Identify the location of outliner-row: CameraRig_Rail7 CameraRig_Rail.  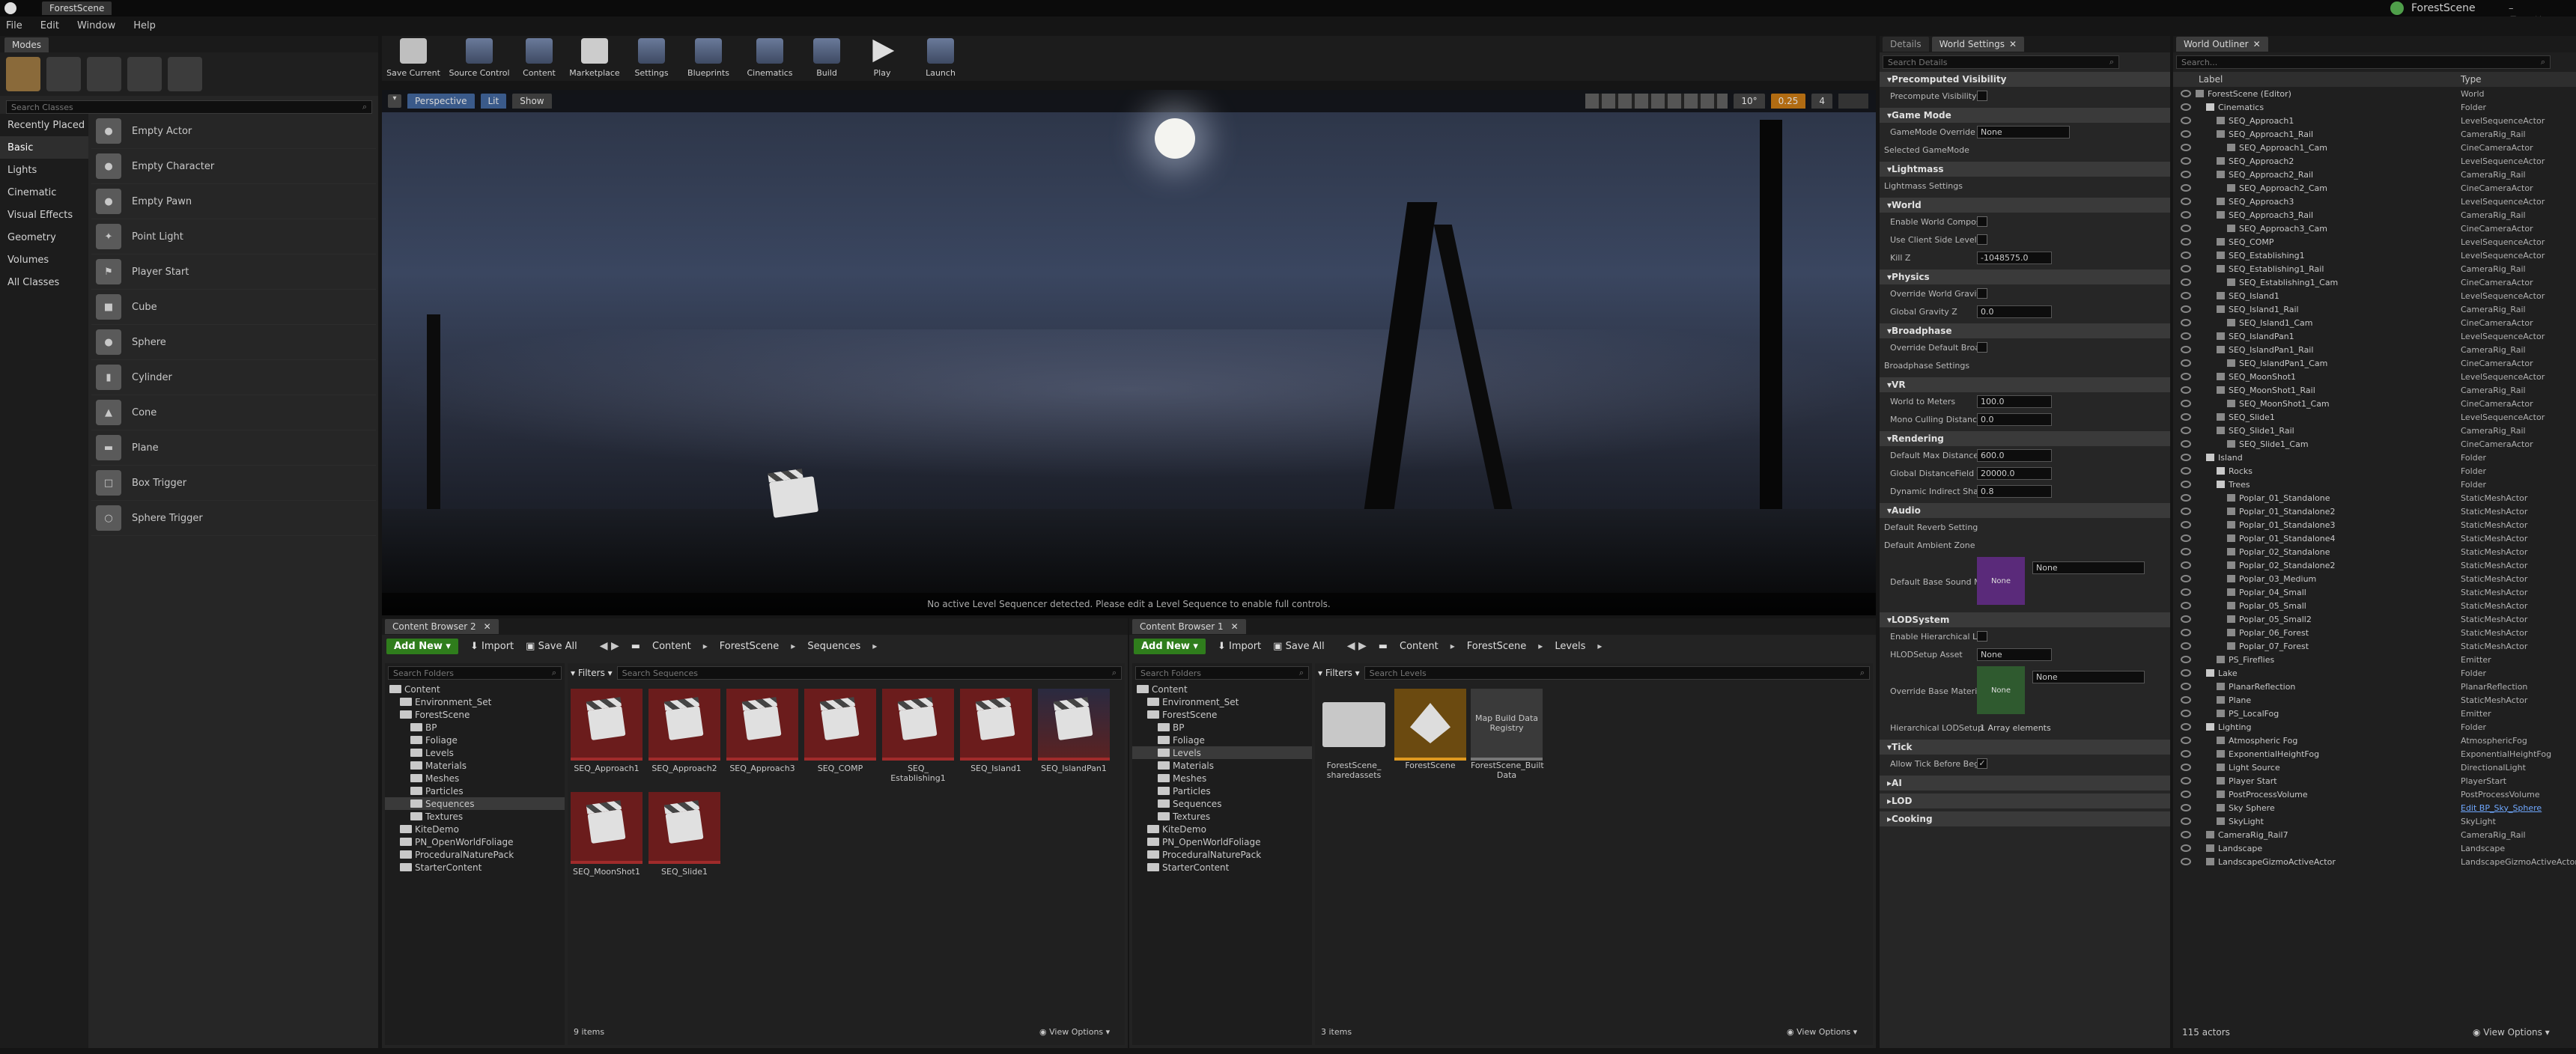
(2374, 834).